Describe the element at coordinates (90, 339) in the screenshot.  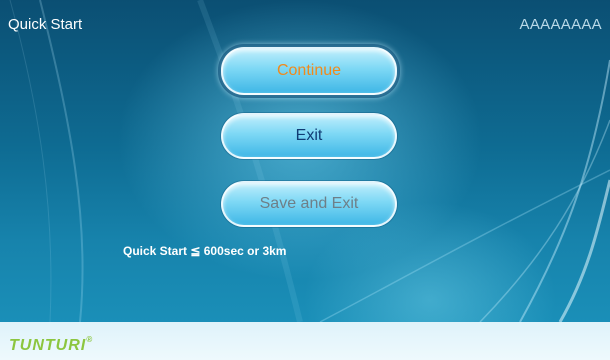
I see `trademark-symbol: ®` at that location.